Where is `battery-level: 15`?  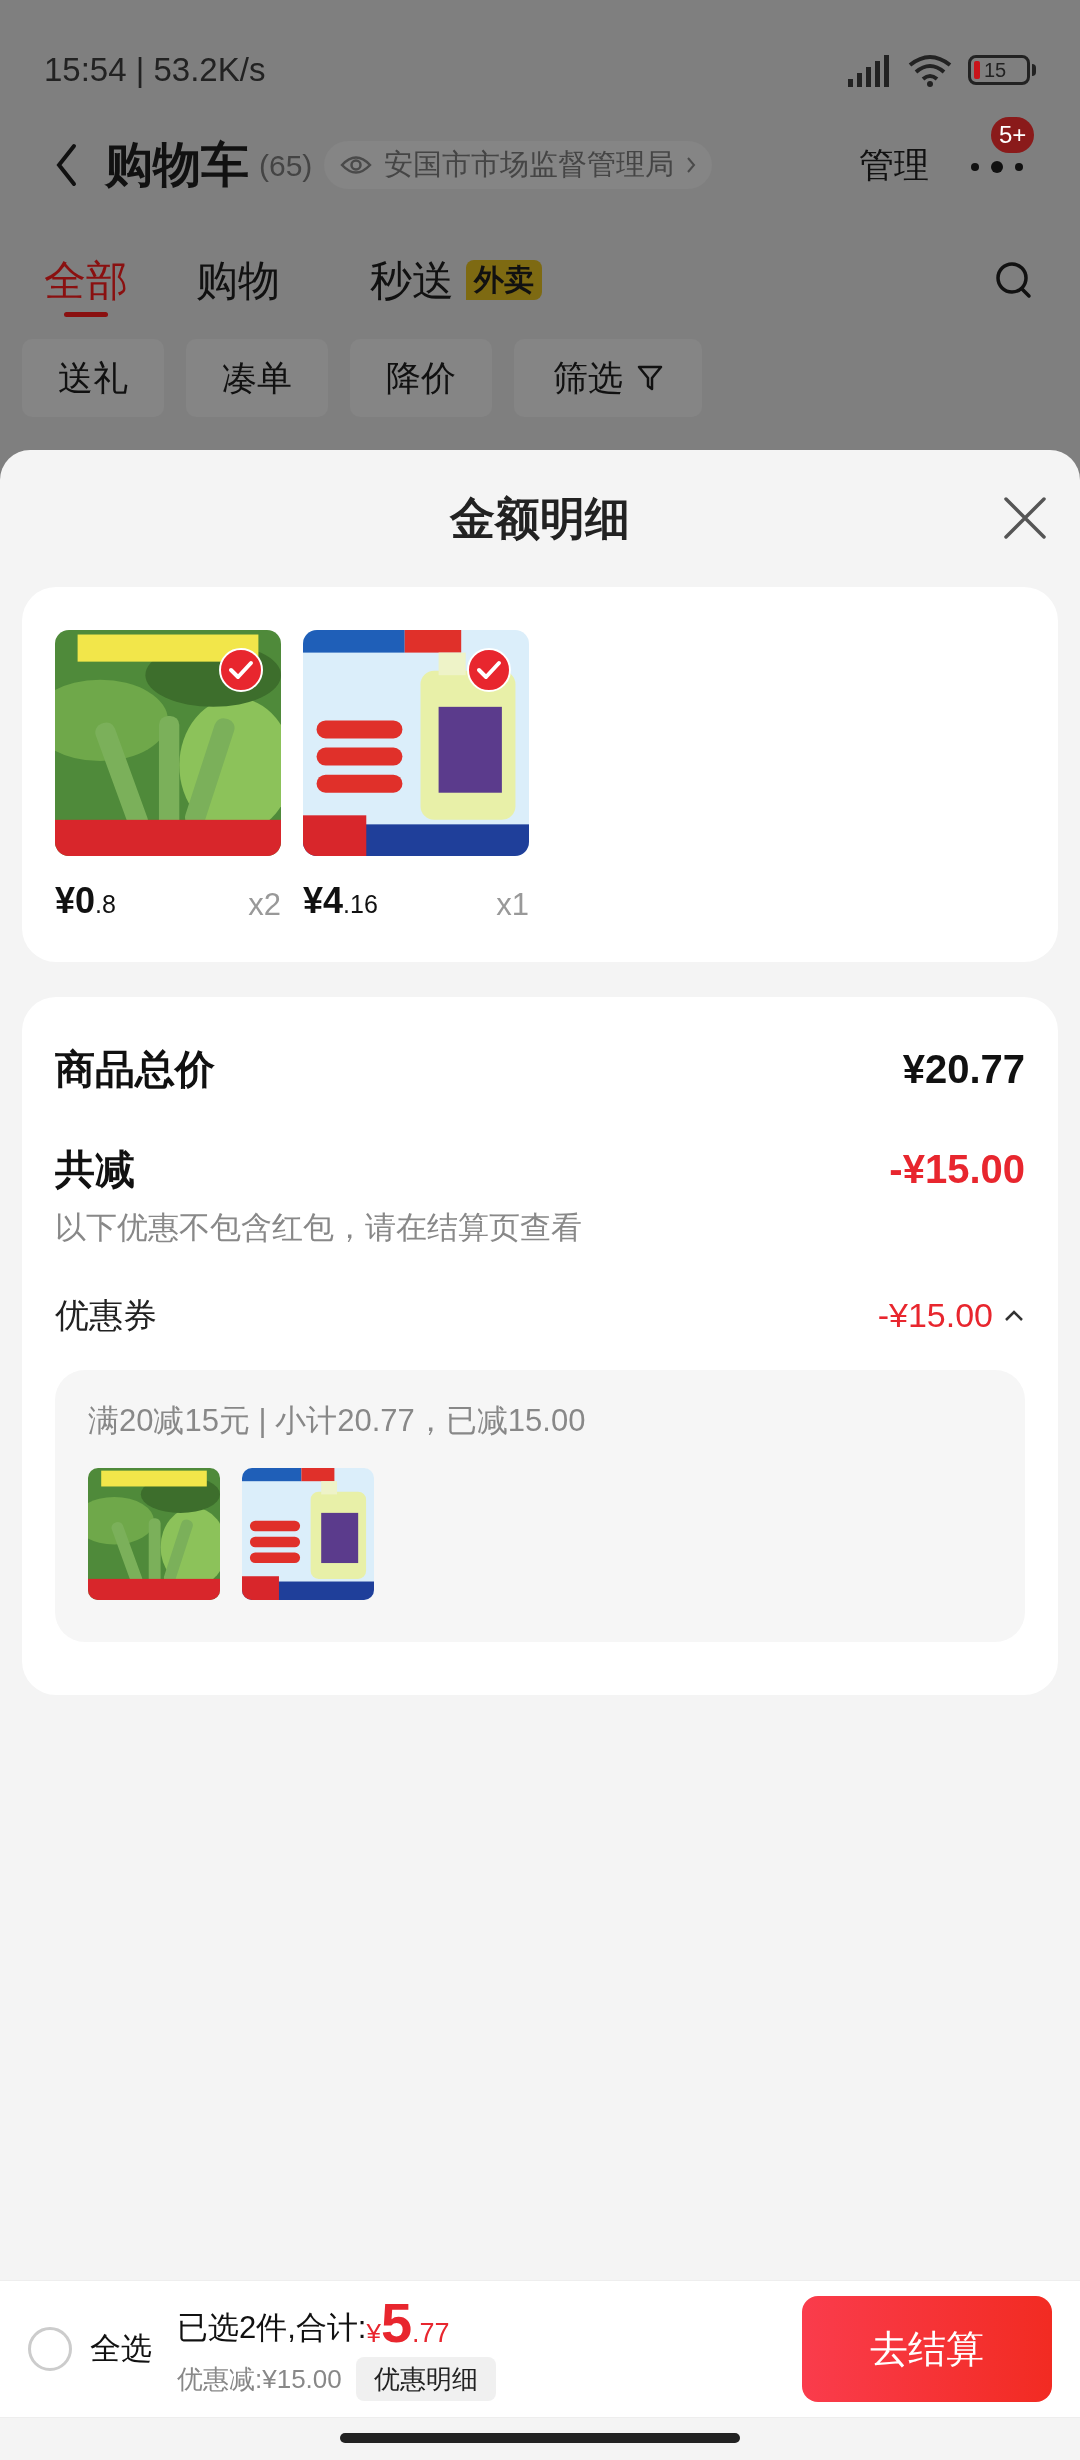 battery-level: 15 is located at coordinates (995, 70).